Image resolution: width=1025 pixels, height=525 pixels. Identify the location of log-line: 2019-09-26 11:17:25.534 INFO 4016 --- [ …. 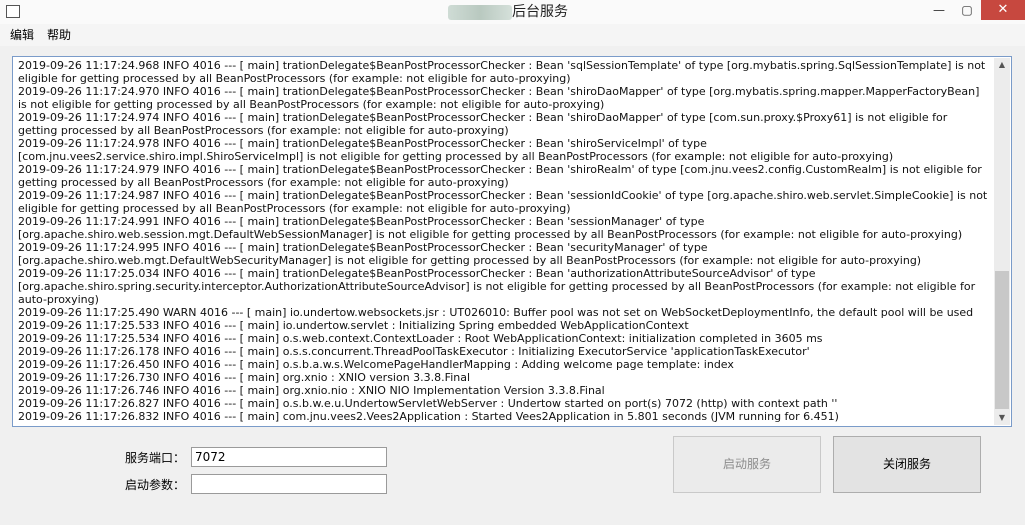
(420, 338).